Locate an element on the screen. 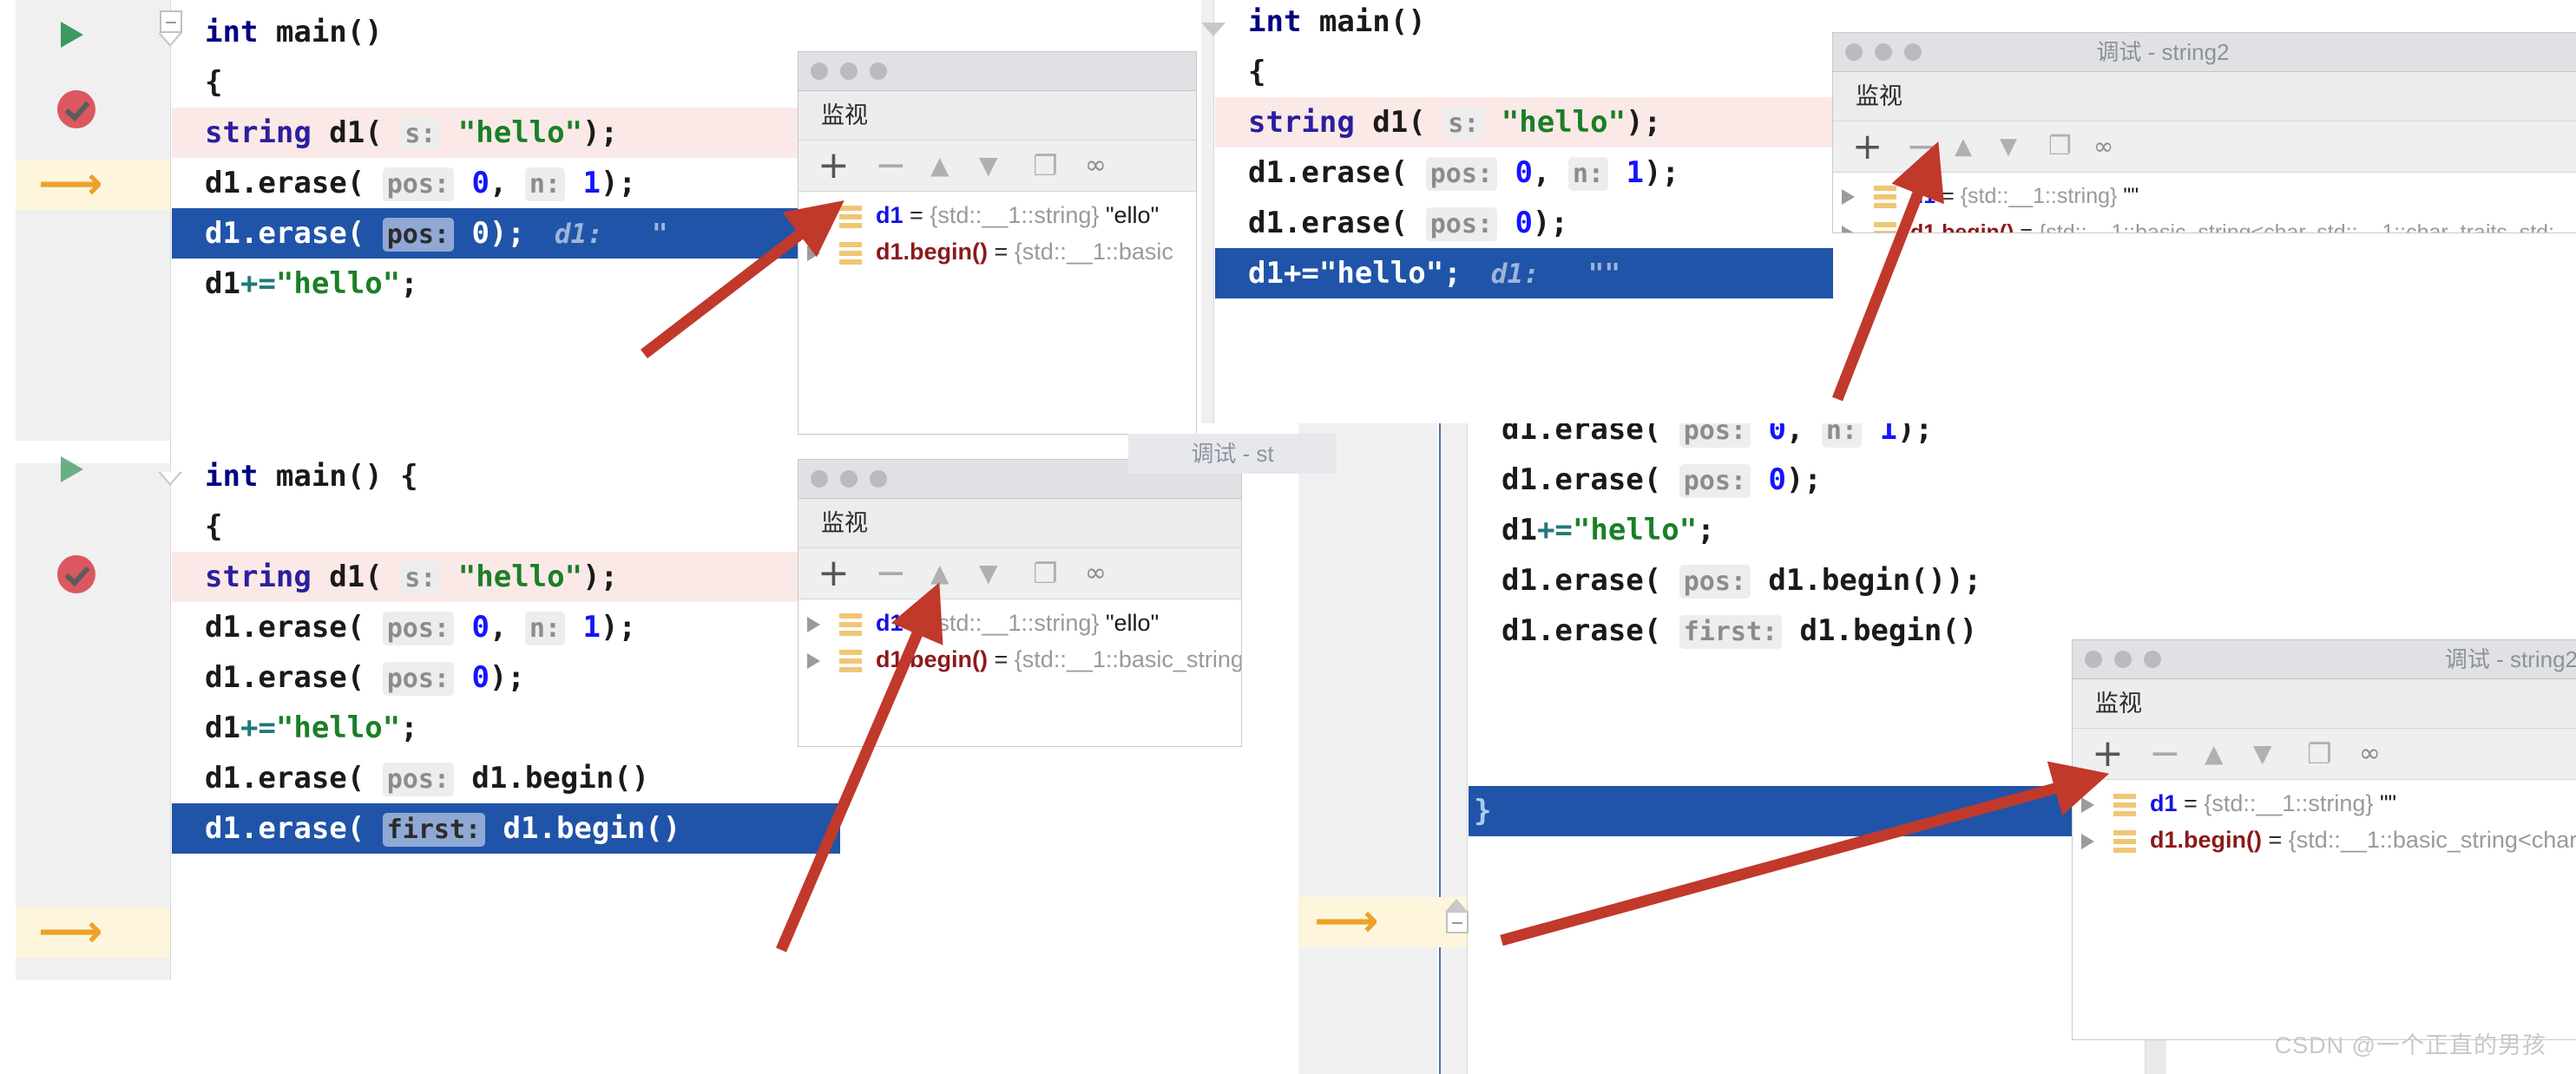 This screenshot has height=1074, width=2576. code-line: d1+="hello"; is located at coordinates (1818, 530).